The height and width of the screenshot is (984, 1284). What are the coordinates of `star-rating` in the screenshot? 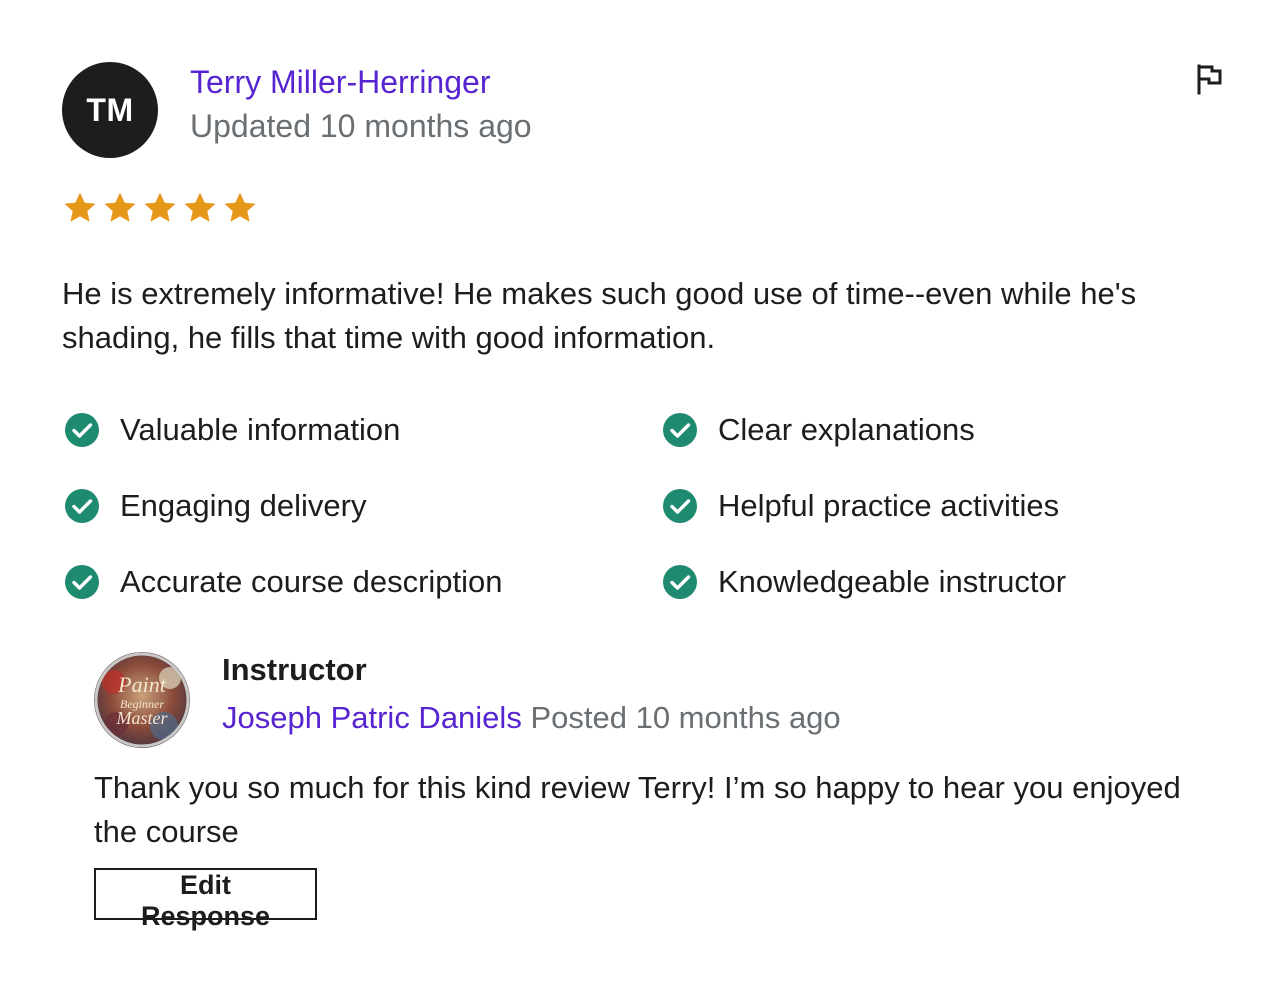 It's located at (160, 208).